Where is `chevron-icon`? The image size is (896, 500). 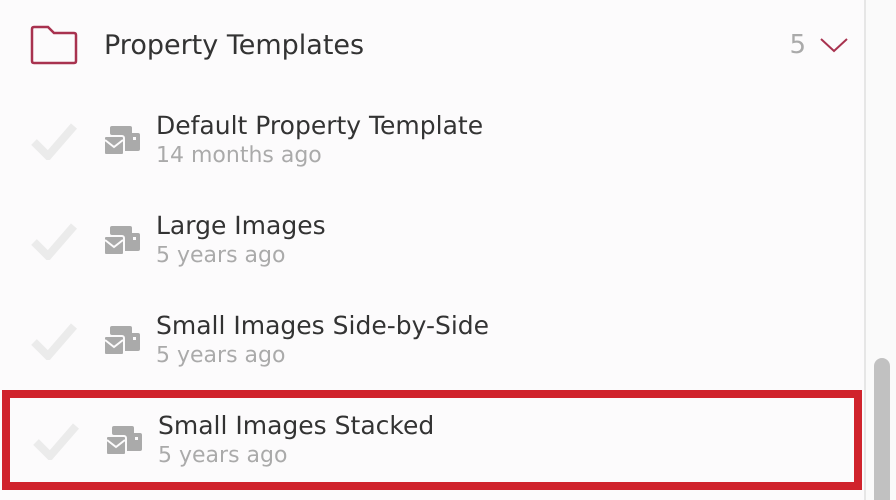
chevron-icon is located at coordinates (834, 45).